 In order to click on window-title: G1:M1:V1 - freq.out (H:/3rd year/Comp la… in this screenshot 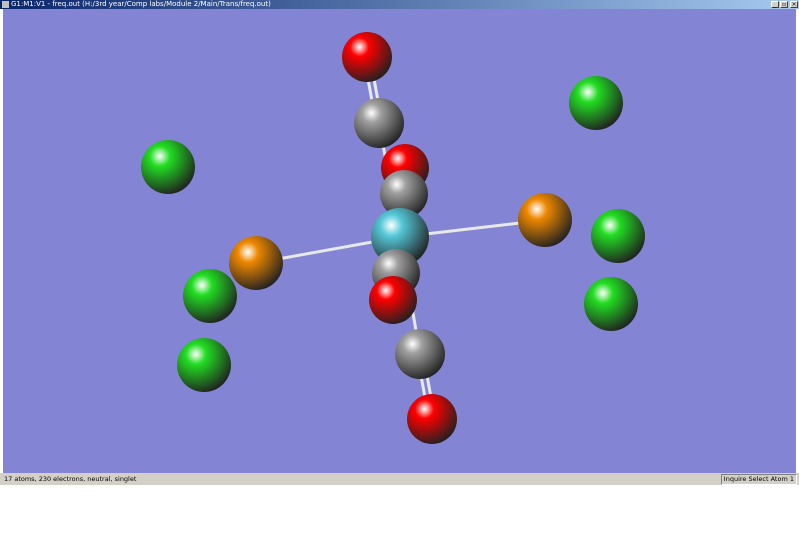, I will do `click(141, 4)`.